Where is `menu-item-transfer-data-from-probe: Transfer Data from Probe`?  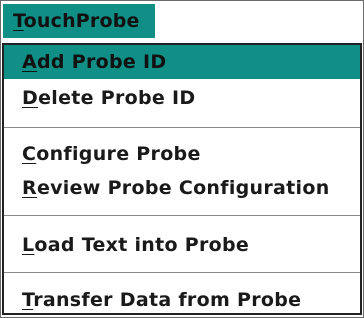
menu-item-transfer-data-from-probe: Transfer Data from Probe is located at coordinates (182, 300).